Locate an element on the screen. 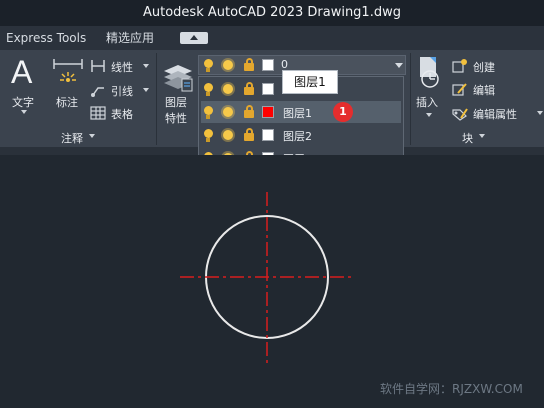 The height and width of the screenshot is (408, 544). edit-label: 编辑 is located at coordinates (484, 90).